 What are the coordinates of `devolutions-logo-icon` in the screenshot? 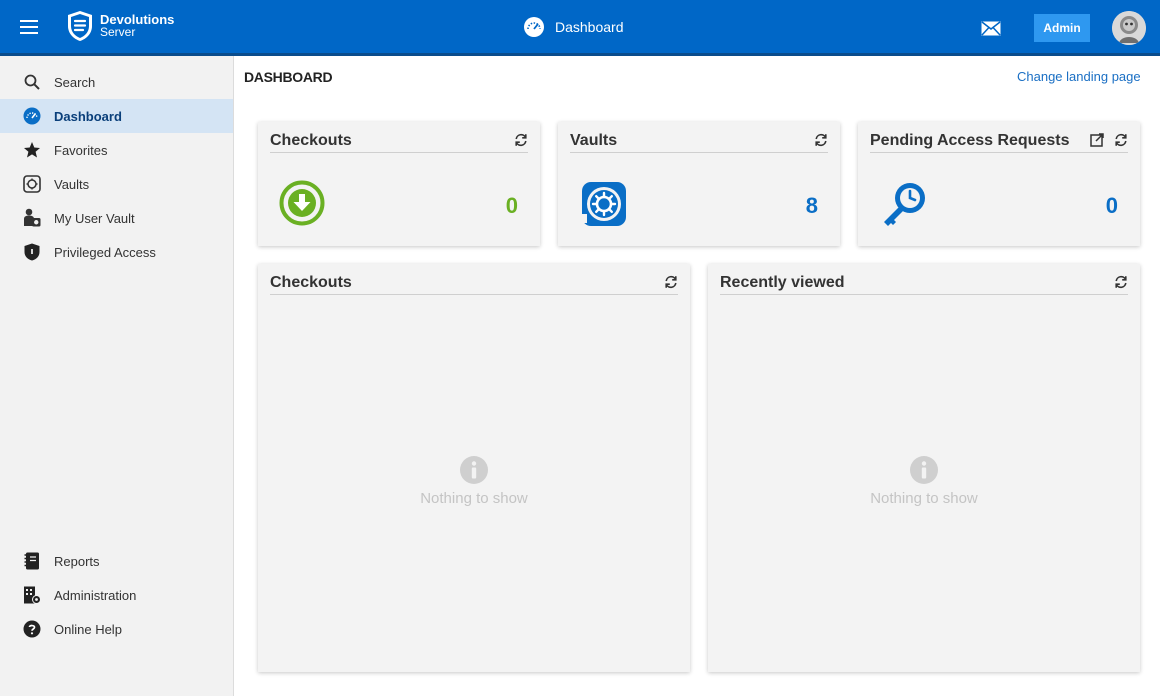 It's located at (80, 26).